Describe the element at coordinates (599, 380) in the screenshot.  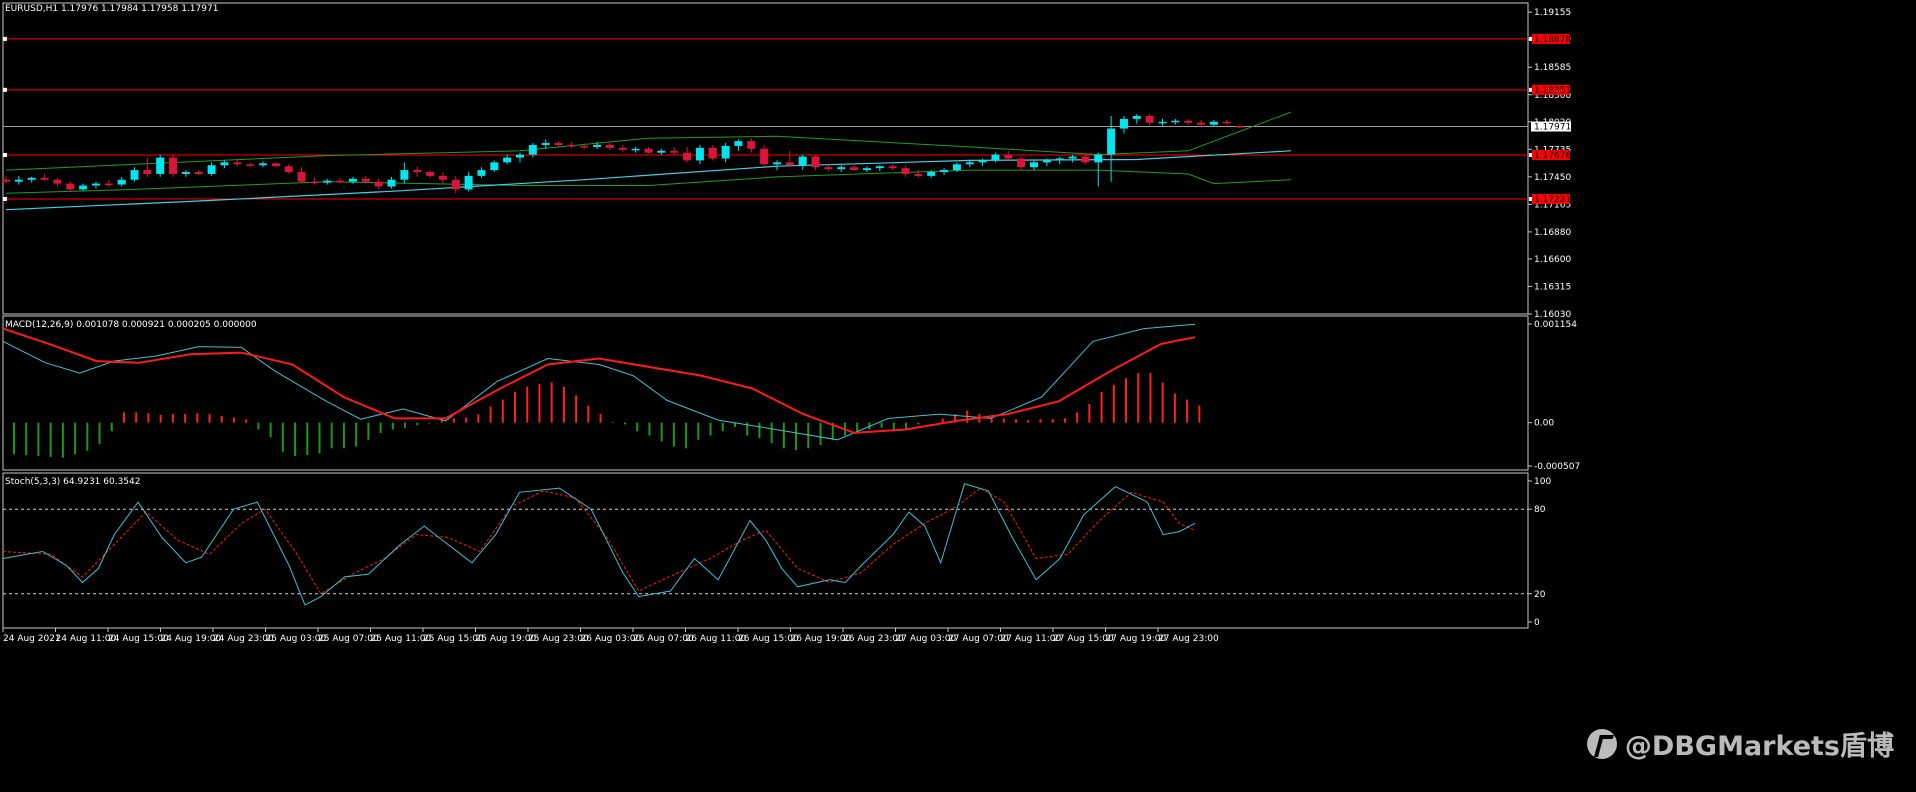
I see `macd-signal-line` at that location.